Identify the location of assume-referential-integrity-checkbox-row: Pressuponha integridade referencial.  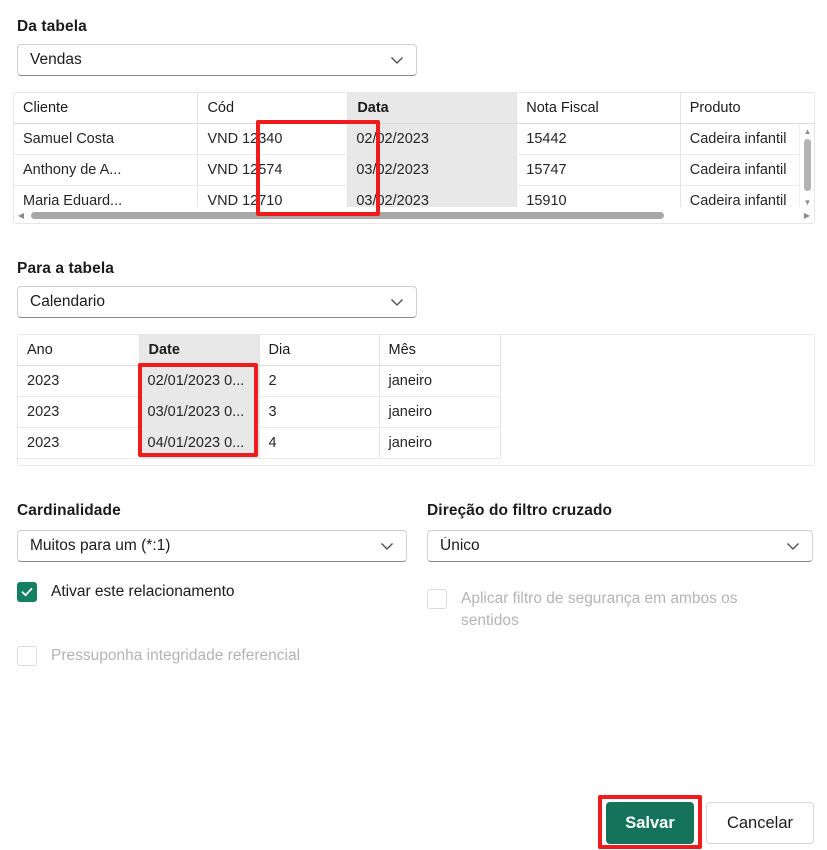
(207, 656).